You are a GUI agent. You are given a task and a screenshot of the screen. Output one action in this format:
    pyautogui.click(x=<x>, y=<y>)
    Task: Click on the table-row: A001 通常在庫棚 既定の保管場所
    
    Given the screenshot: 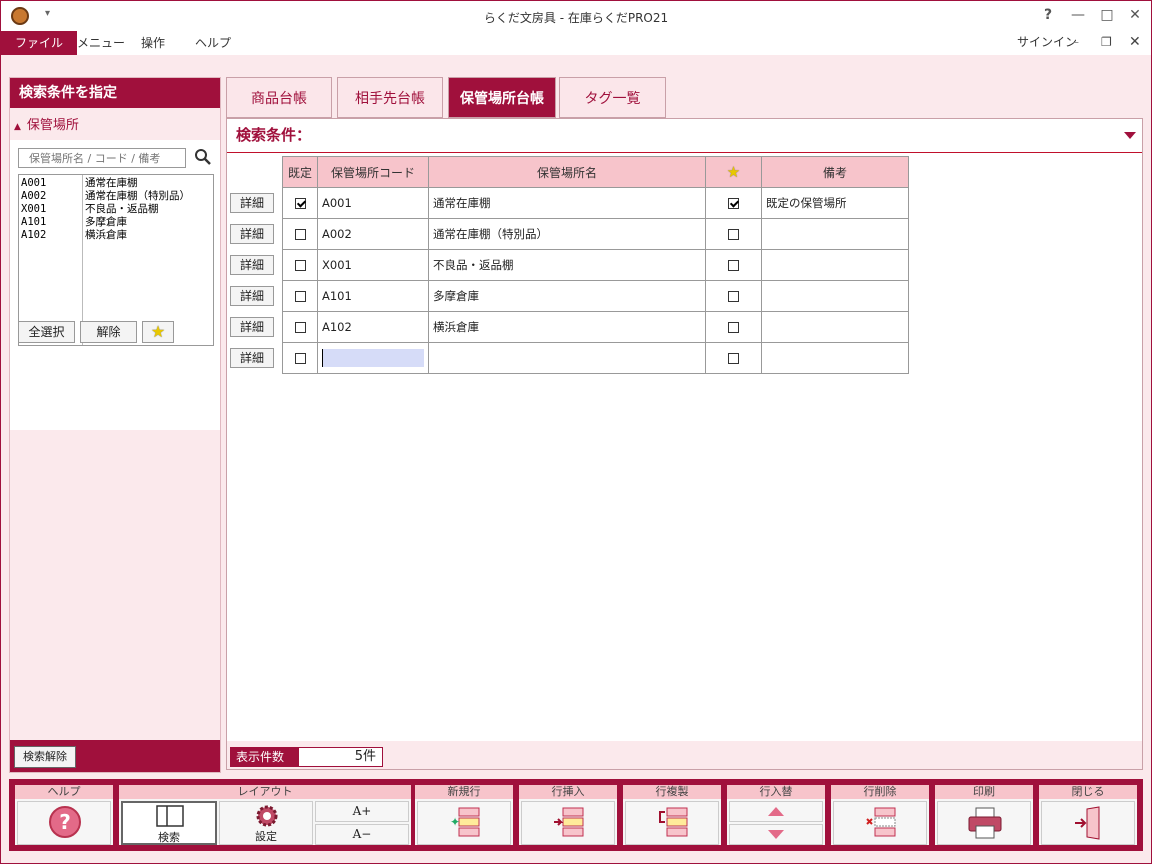 What is the action you would take?
    pyautogui.click(x=595, y=203)
    